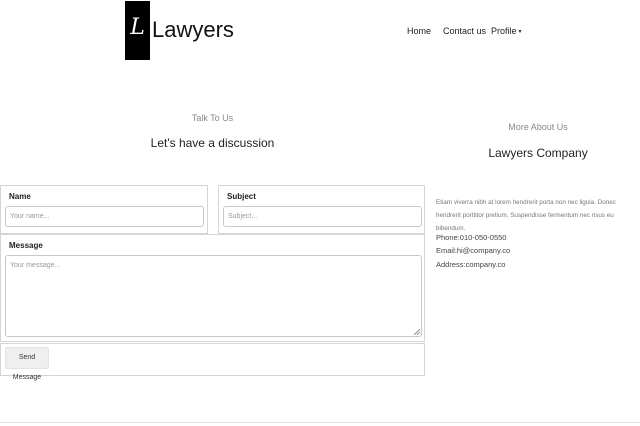 The image size is (640, 426). I want to click on about-heading: Lawyers Company, so click(538, 153).